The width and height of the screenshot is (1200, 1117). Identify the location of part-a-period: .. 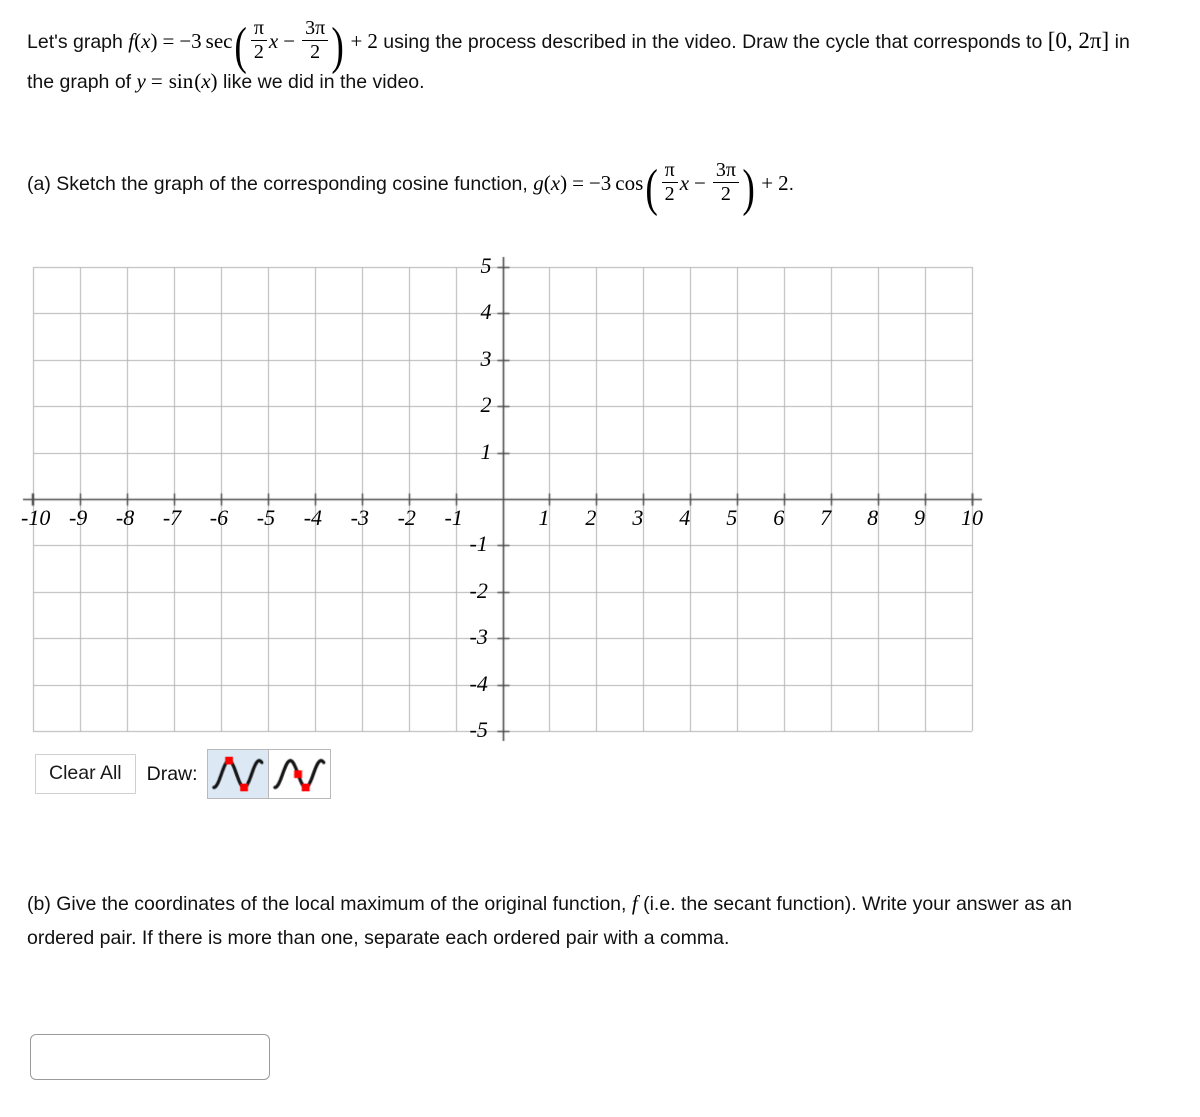
(791, 183).